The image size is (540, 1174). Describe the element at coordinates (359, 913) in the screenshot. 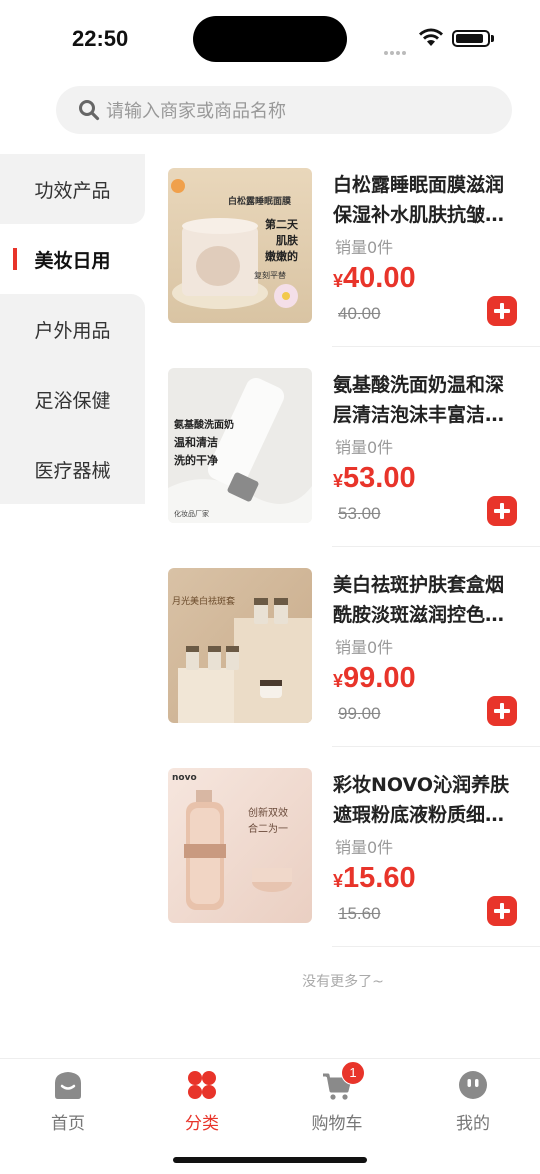

I see `product-original-price: 15.60` at that location.